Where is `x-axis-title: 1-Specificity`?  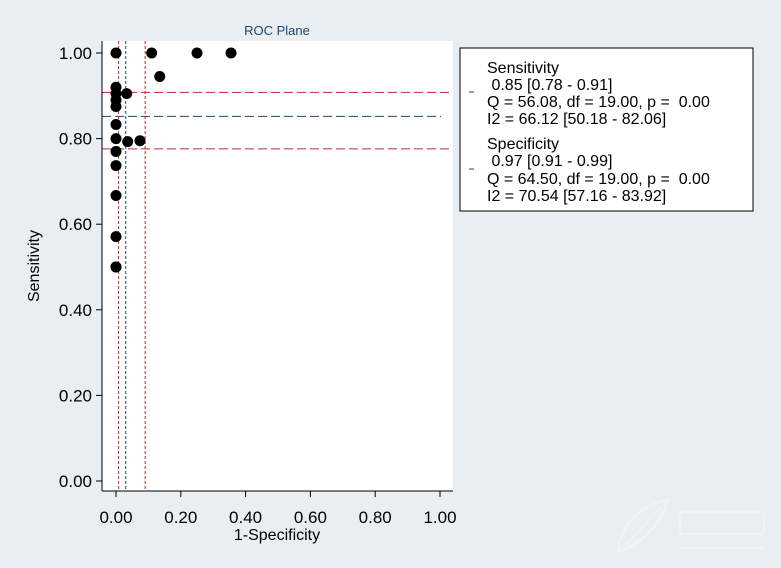
x-axis-title: 1-Specificity is located at coordinates (277, 535).